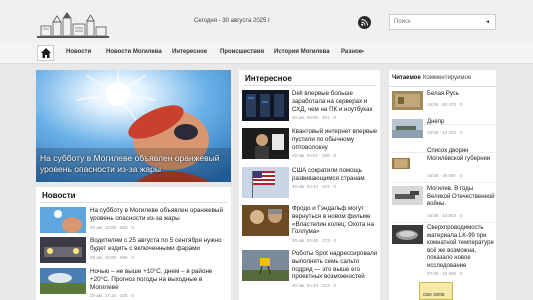  What do you see at coordinates (59, 195) in the screenshot?
I see `news-section-title: Новости` at bounding box center [59, 195].